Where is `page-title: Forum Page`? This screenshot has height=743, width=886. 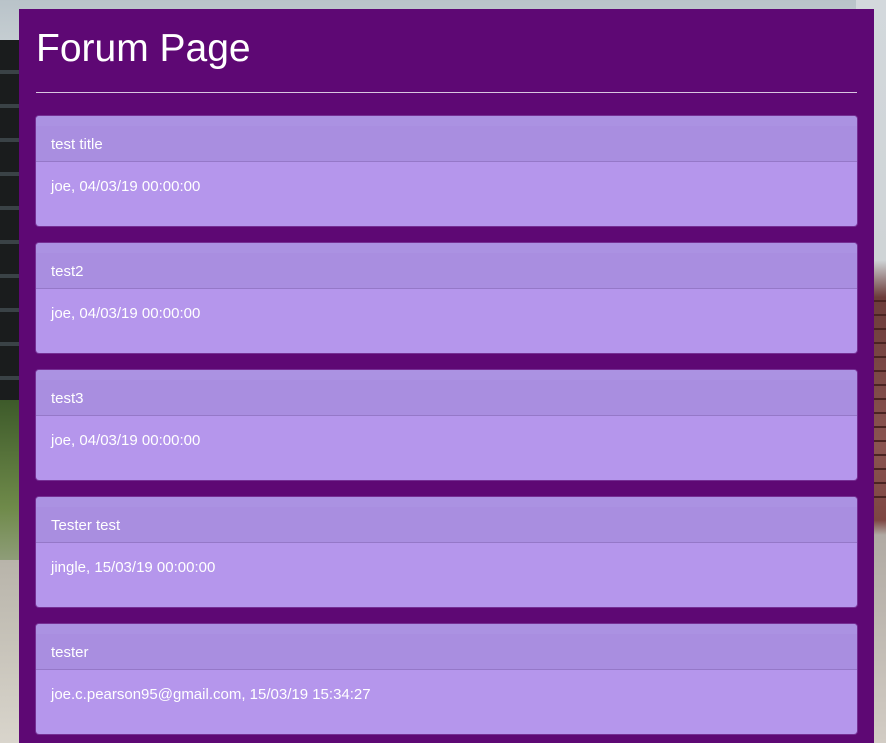 page-title: Forum Page is located at coordinates (143, 48).